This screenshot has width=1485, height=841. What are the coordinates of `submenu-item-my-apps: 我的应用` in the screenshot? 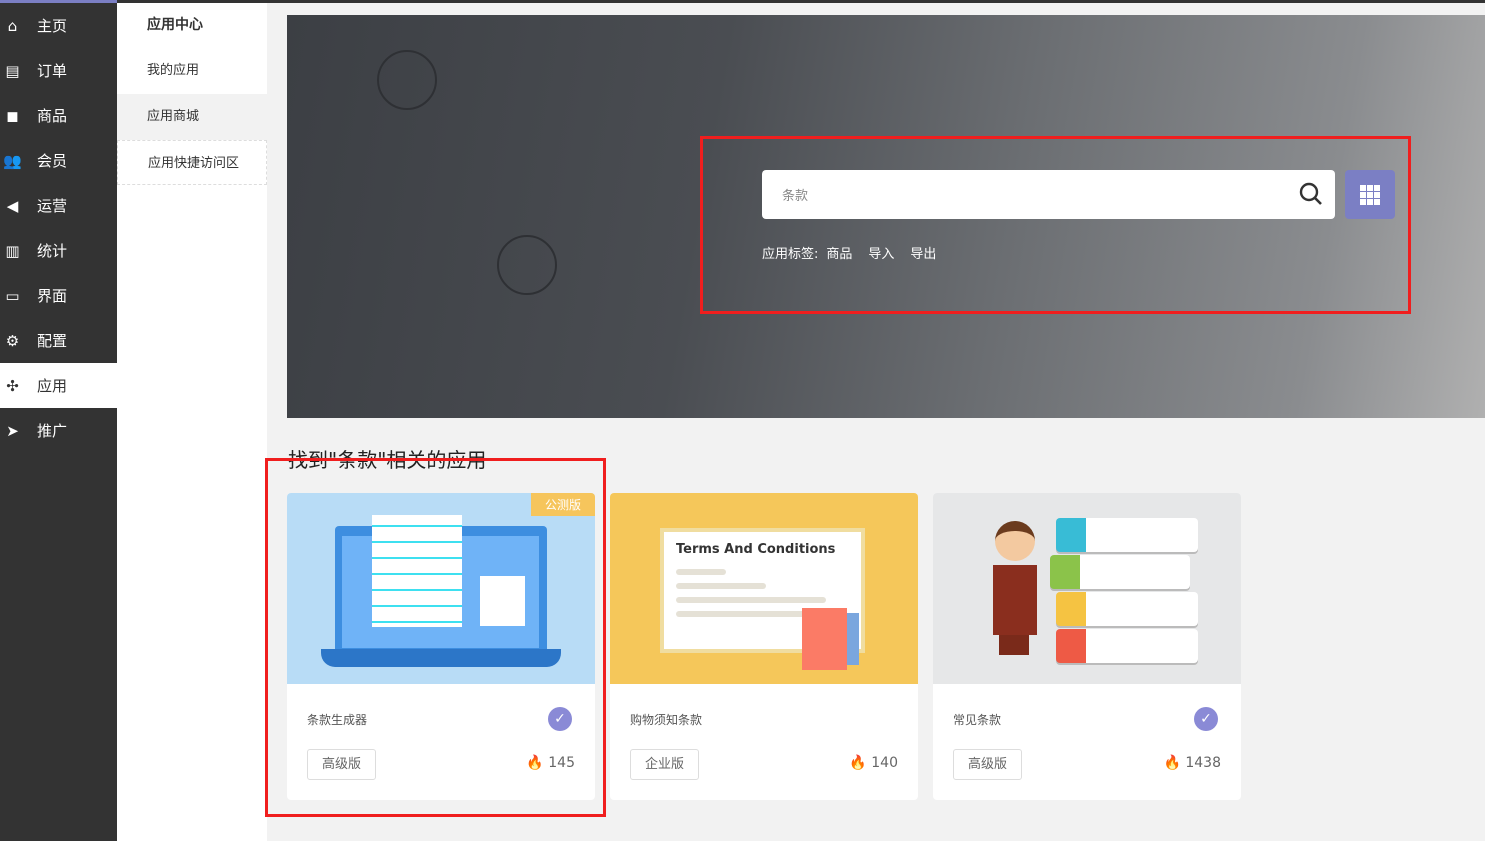 It's located at (192, 71).